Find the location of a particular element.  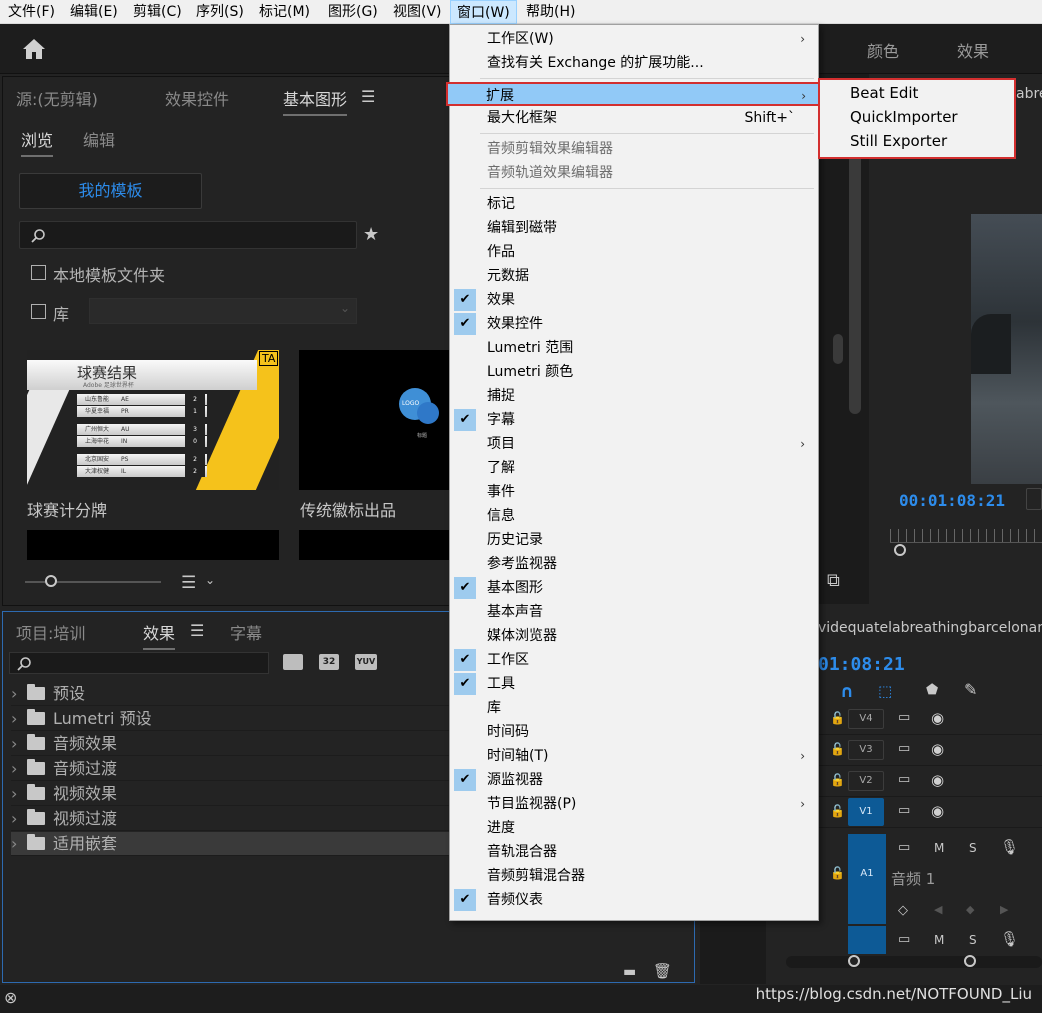

linked-selection-icon: ⬚ is located at coordinates (885, 691).